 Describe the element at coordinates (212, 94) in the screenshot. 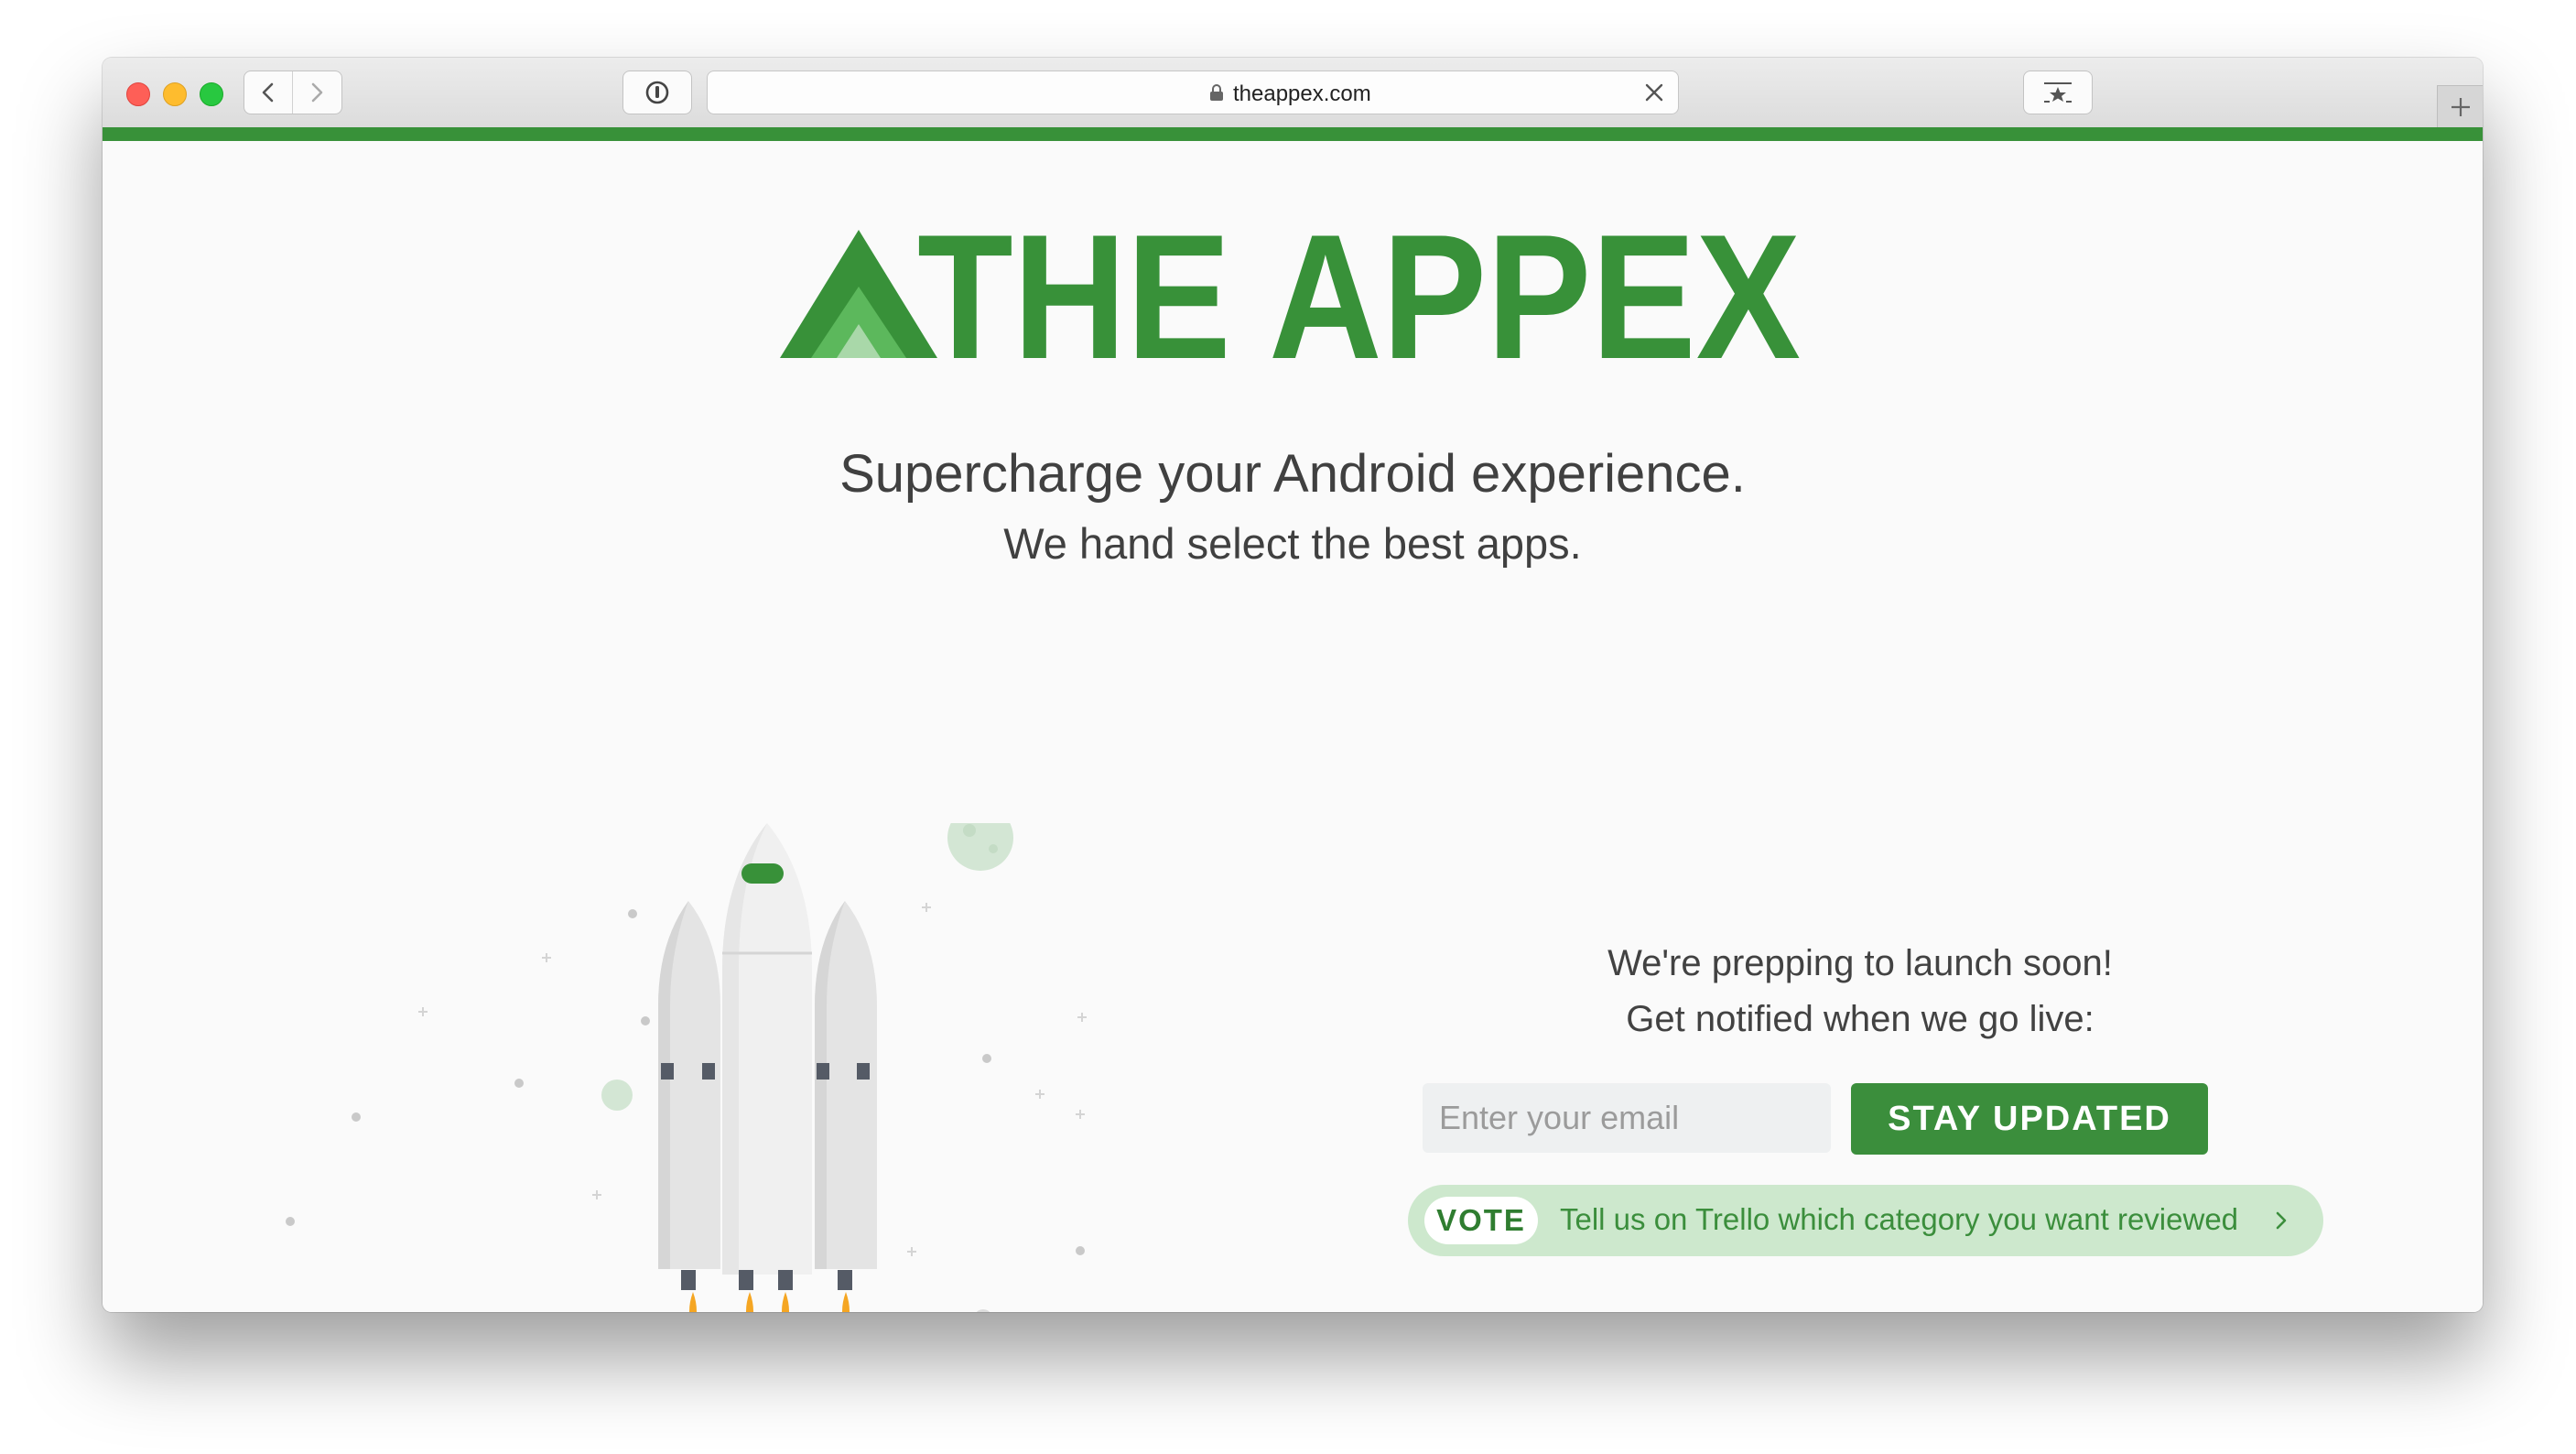

I see `zoom-window-button` at that location.